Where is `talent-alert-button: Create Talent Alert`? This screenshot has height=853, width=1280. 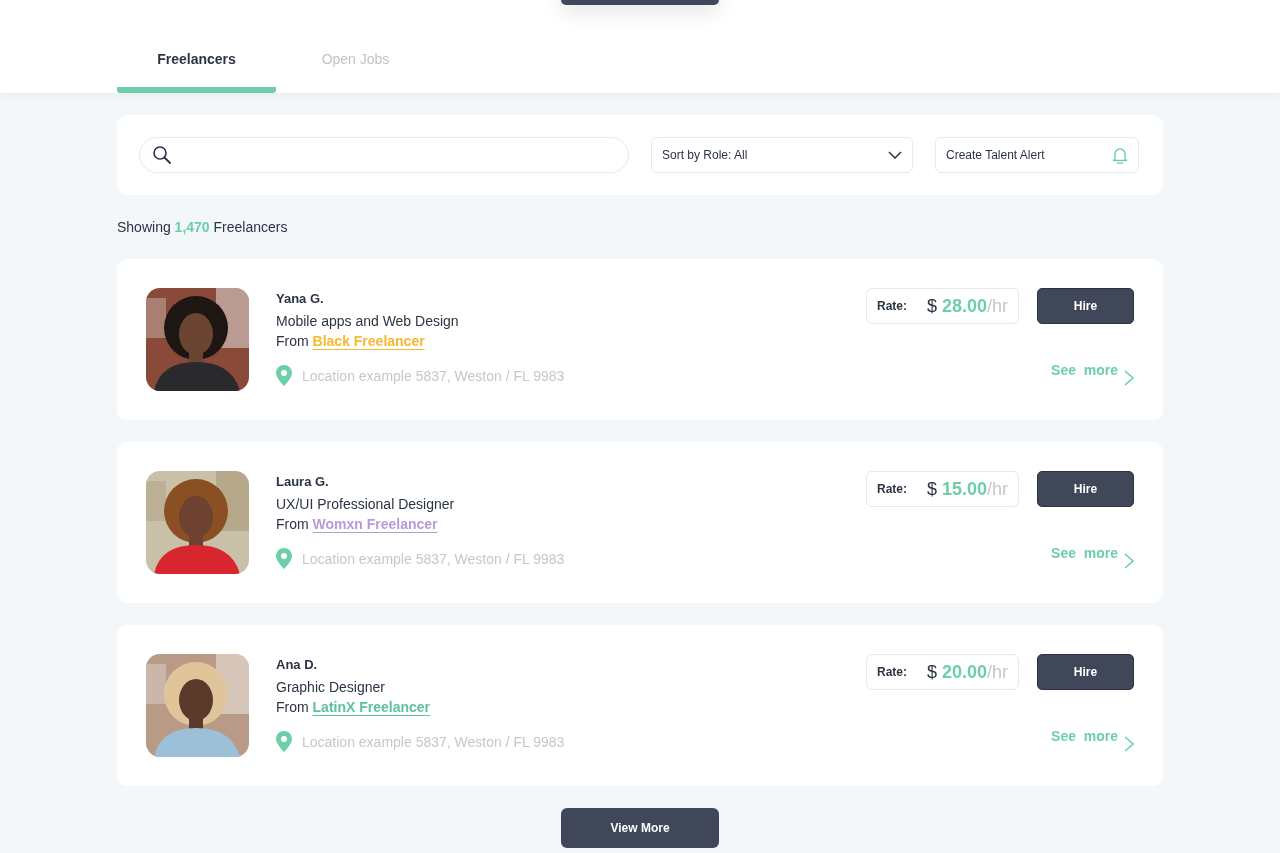
talent-alert-button: Create Talent Alert is located at coordinates (1037, 155).